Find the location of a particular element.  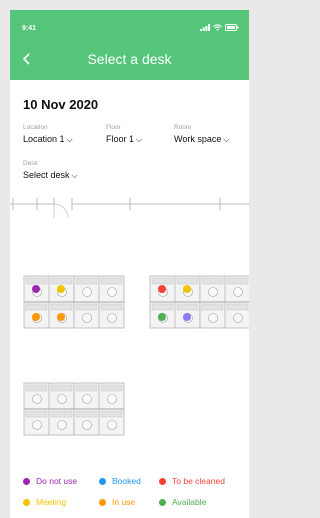

location-selector: Location Location 1 ⌵ is located at coordinates (48, 134).